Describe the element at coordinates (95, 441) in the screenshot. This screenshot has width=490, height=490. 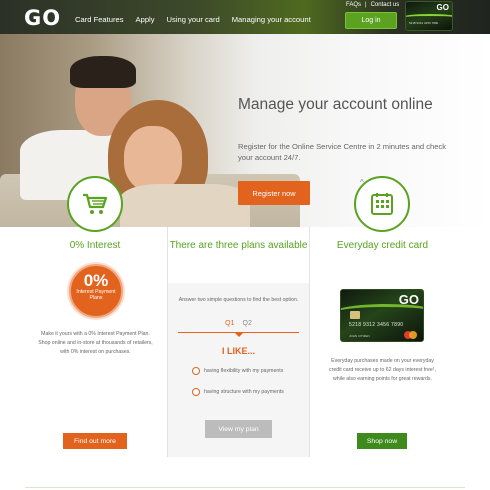
I see `find-out-more-button: Find out more` at that location.